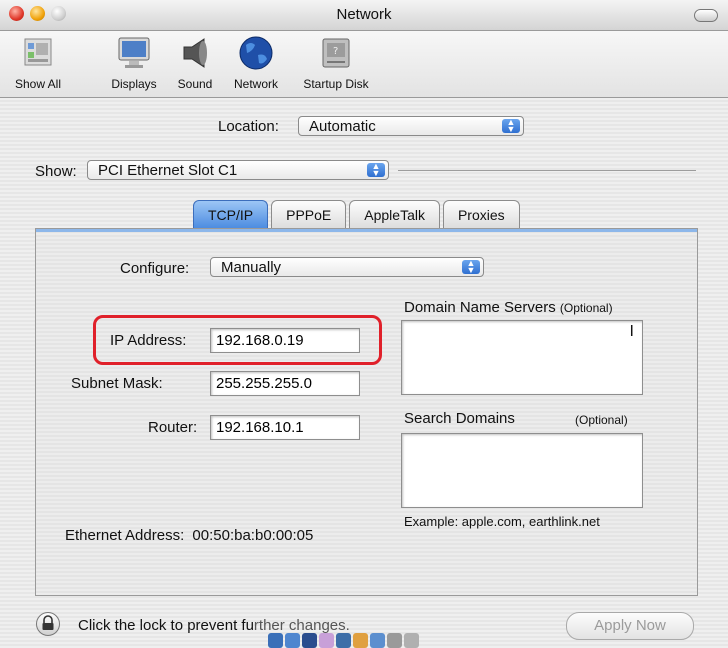 This screenshot has height=648, width=728. I want to click on toolbar-toggle-button, so click(706, 15).